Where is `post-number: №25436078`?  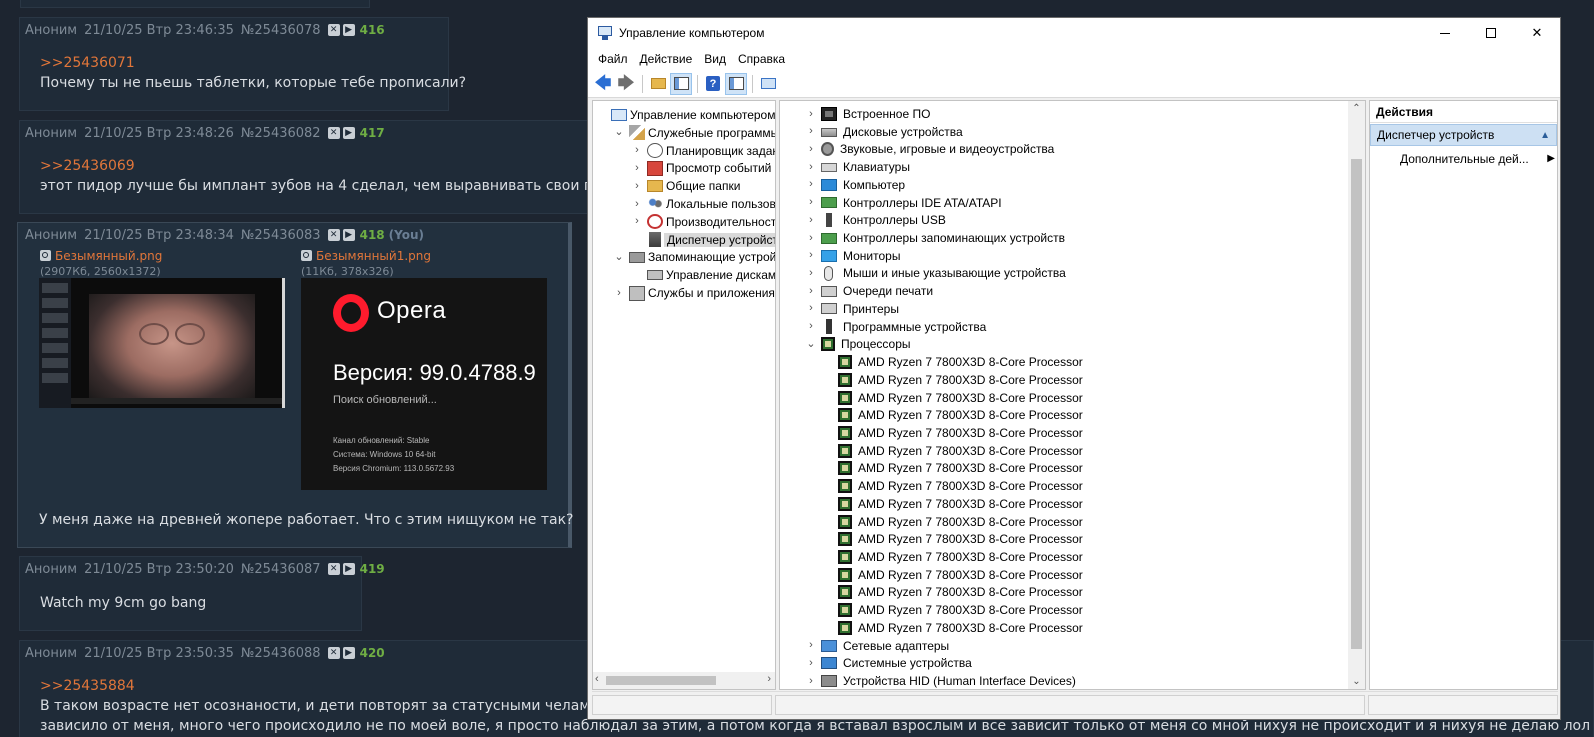 post-number: №25436078 is located at coordinates (281, 30).